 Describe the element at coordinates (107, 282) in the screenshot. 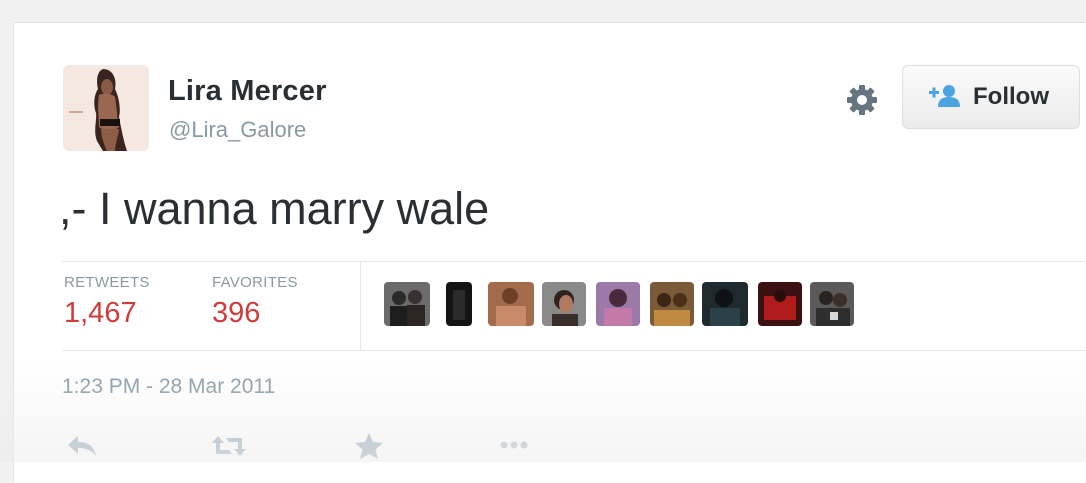

I see `retweets-label: RETWEETS` at that location.